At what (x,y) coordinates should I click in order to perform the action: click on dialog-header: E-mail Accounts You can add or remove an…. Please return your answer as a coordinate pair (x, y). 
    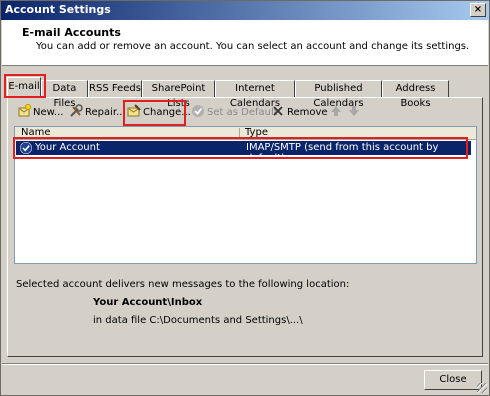
    Looking at the image, I should click on (245, 43).